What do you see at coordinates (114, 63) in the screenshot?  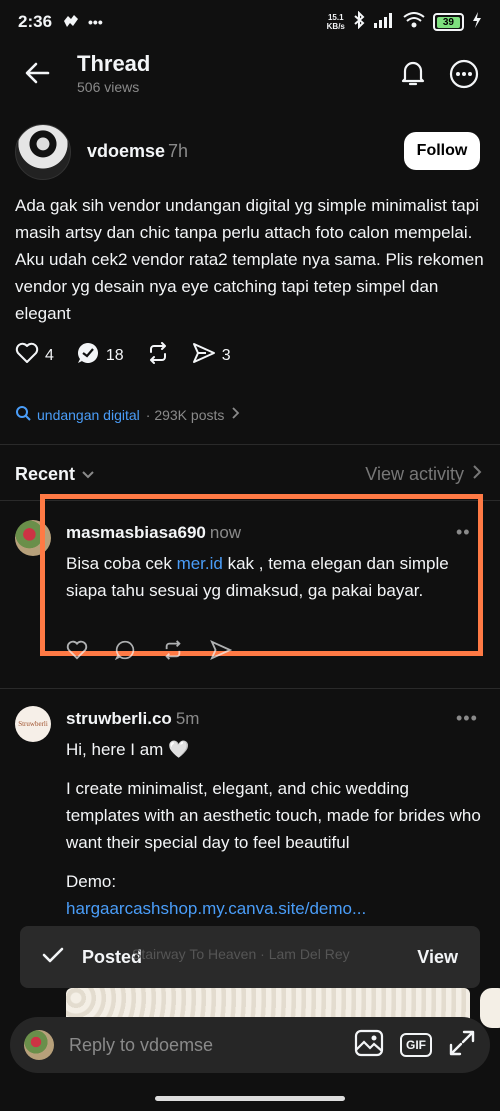 I see `page-title: Thread` at bounding box center [114, 63].